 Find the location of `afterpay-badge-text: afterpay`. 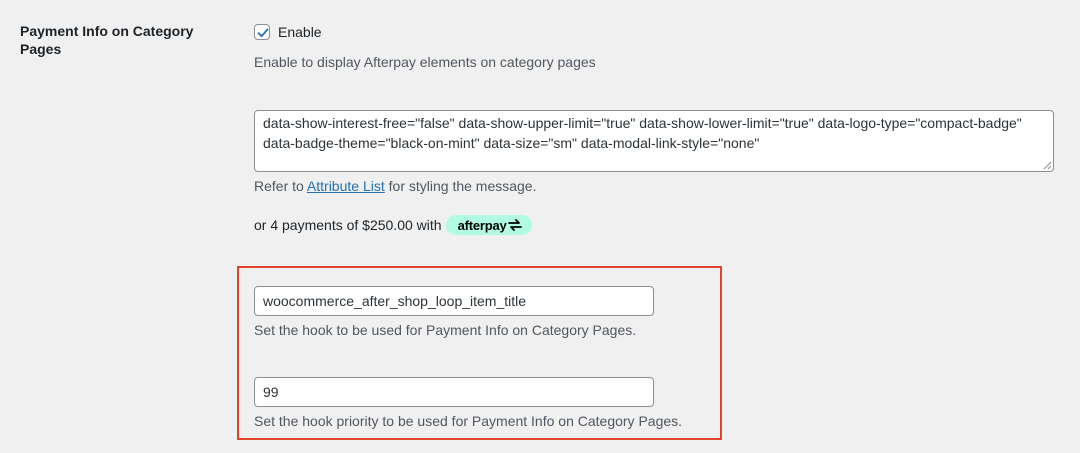

afterpay-badge-text: afterpay is located at coordinates (482, 225).